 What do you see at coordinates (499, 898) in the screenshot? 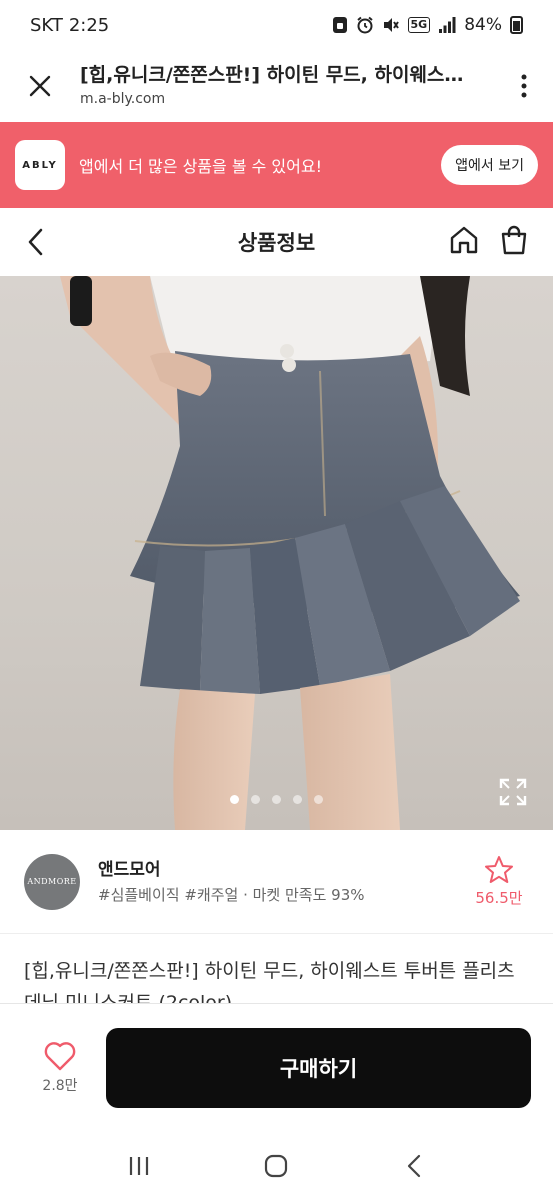
I see `shop-favorite-count: 56.5만` at bounding box center [499, 898].